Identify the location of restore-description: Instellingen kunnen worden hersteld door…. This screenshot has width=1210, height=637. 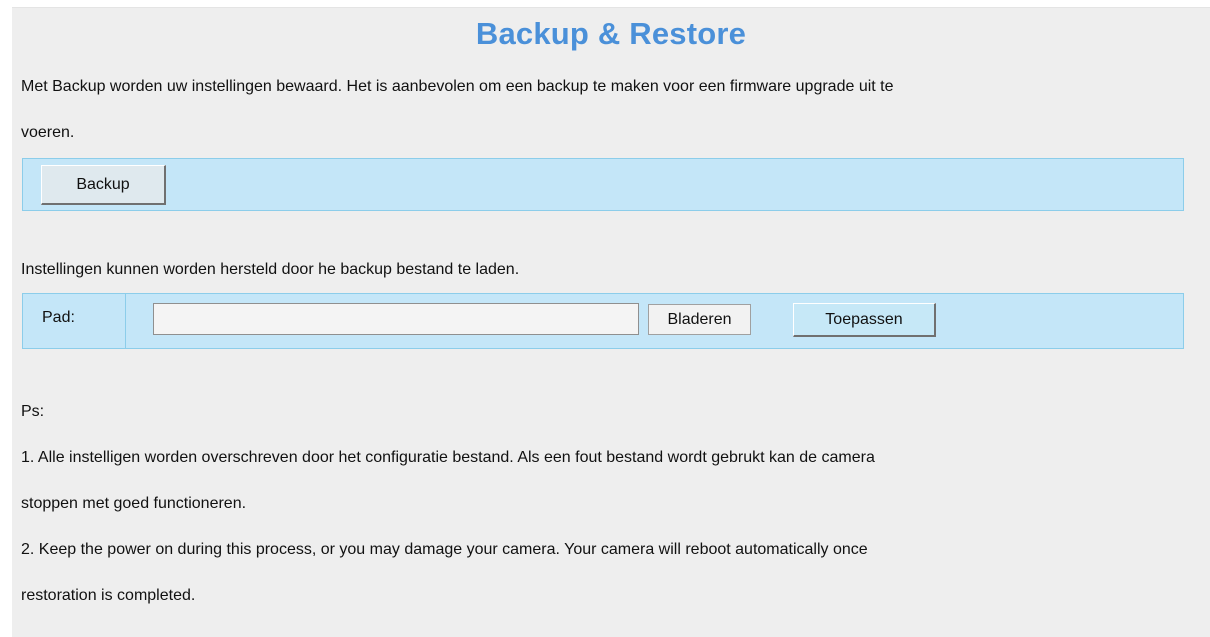
(270, 269).